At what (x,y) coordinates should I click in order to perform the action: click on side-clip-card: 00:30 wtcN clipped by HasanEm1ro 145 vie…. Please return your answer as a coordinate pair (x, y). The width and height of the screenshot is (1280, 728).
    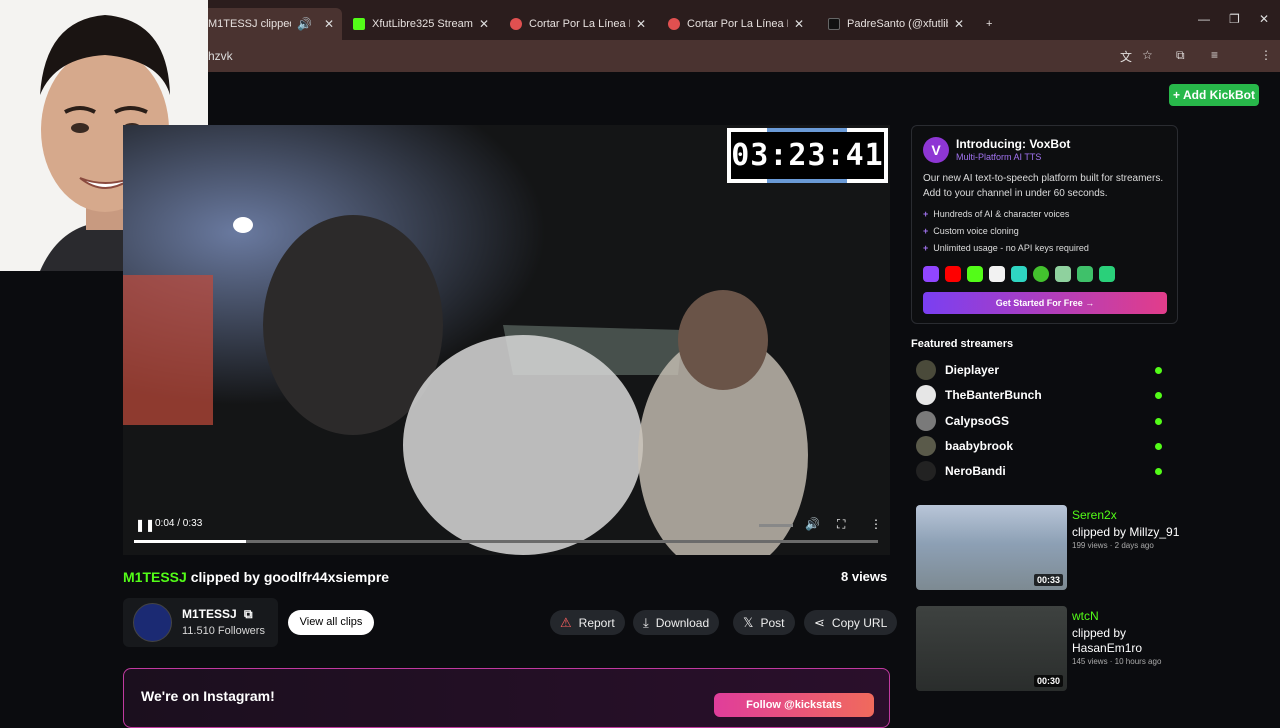
    Looking at the image, I should click on (1046, 648).